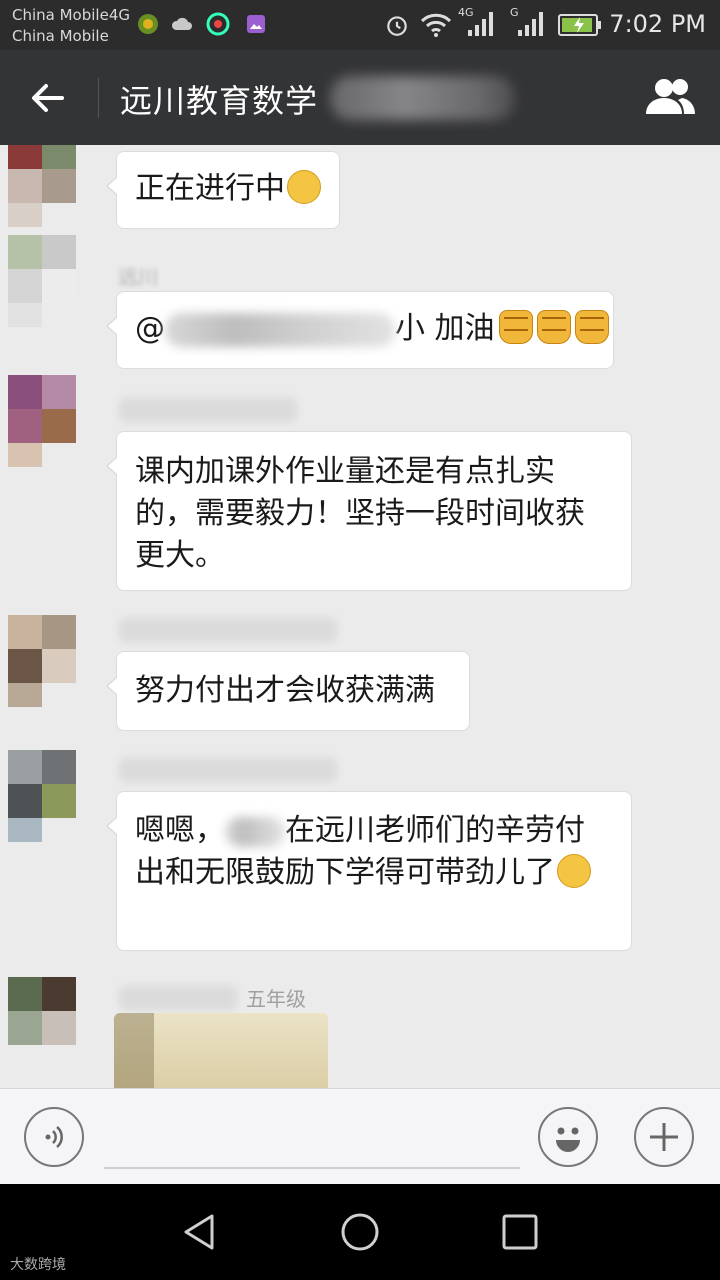 Image resolution: width=720 pixels, height=1280 pixels. What do you see at coordinates (520, 1232) in the screenshot?
I see `nav-recent-icon` at bounding box center [520, 1232].